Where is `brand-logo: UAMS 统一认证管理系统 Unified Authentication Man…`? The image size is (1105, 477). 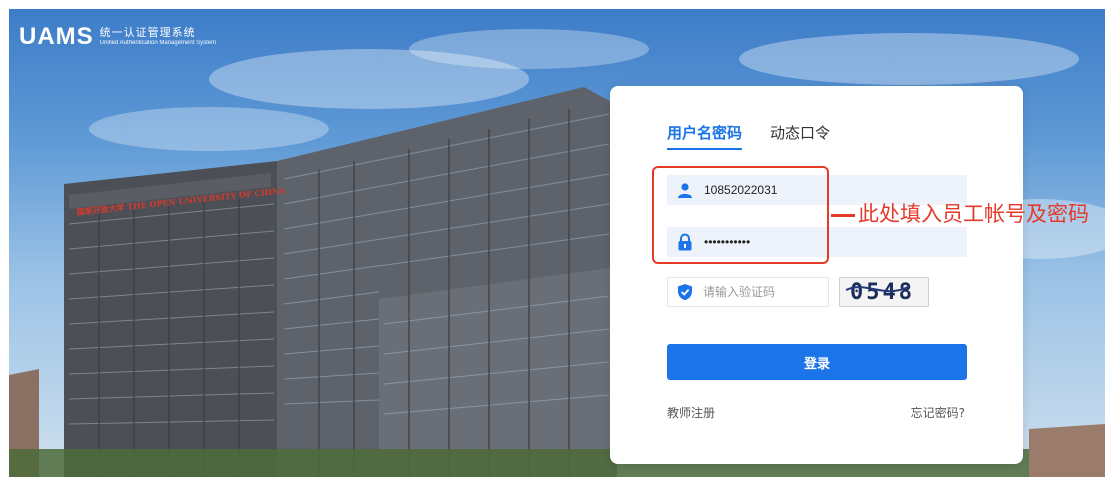
brand-logo: UAMS 统一认证管理系统 Unified Authentication Man… is located at coordinates (117, 37).